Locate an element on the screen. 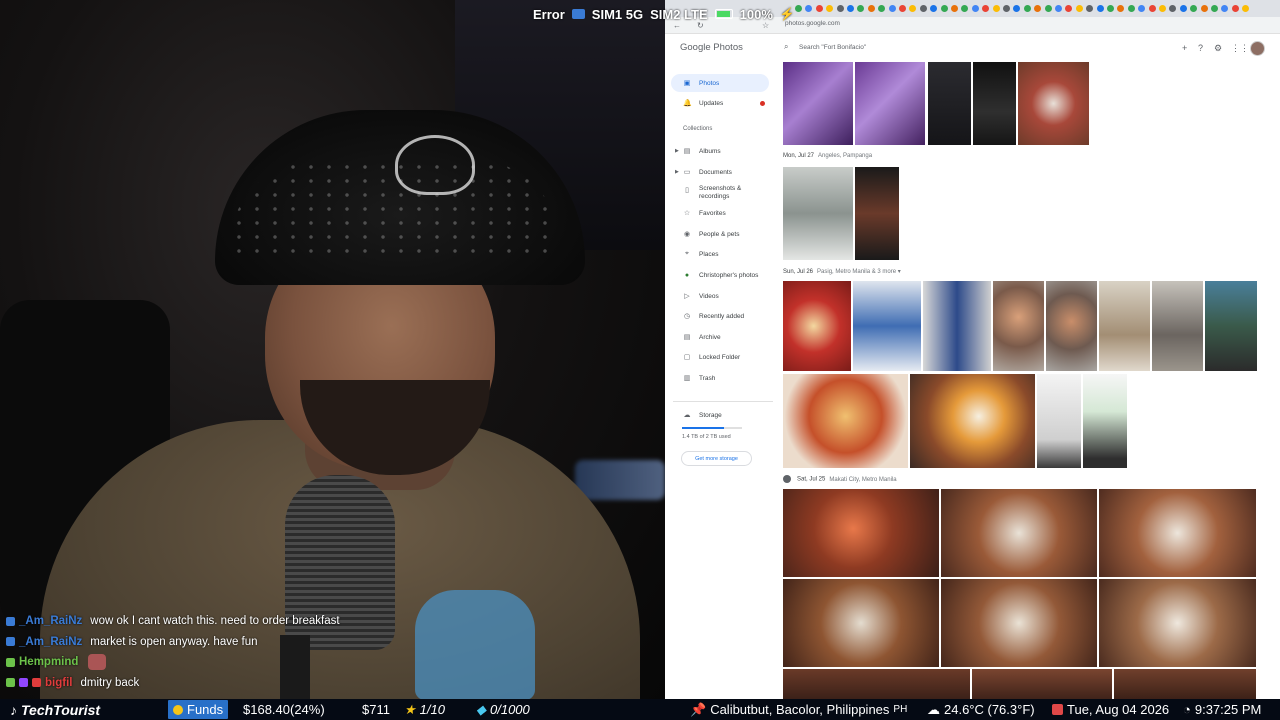 The image size is (1280, 720). add-icon: + is located at coordinates (1184, 48).